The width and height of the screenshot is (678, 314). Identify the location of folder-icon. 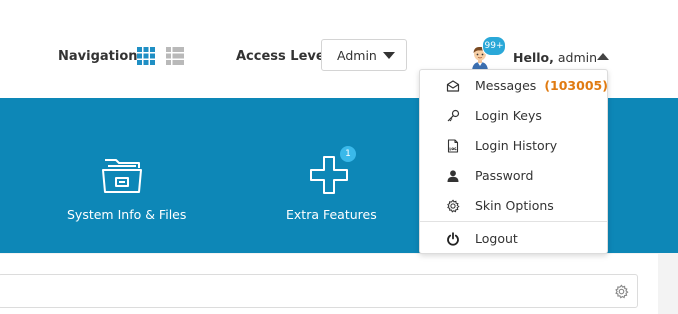
(122, 176).